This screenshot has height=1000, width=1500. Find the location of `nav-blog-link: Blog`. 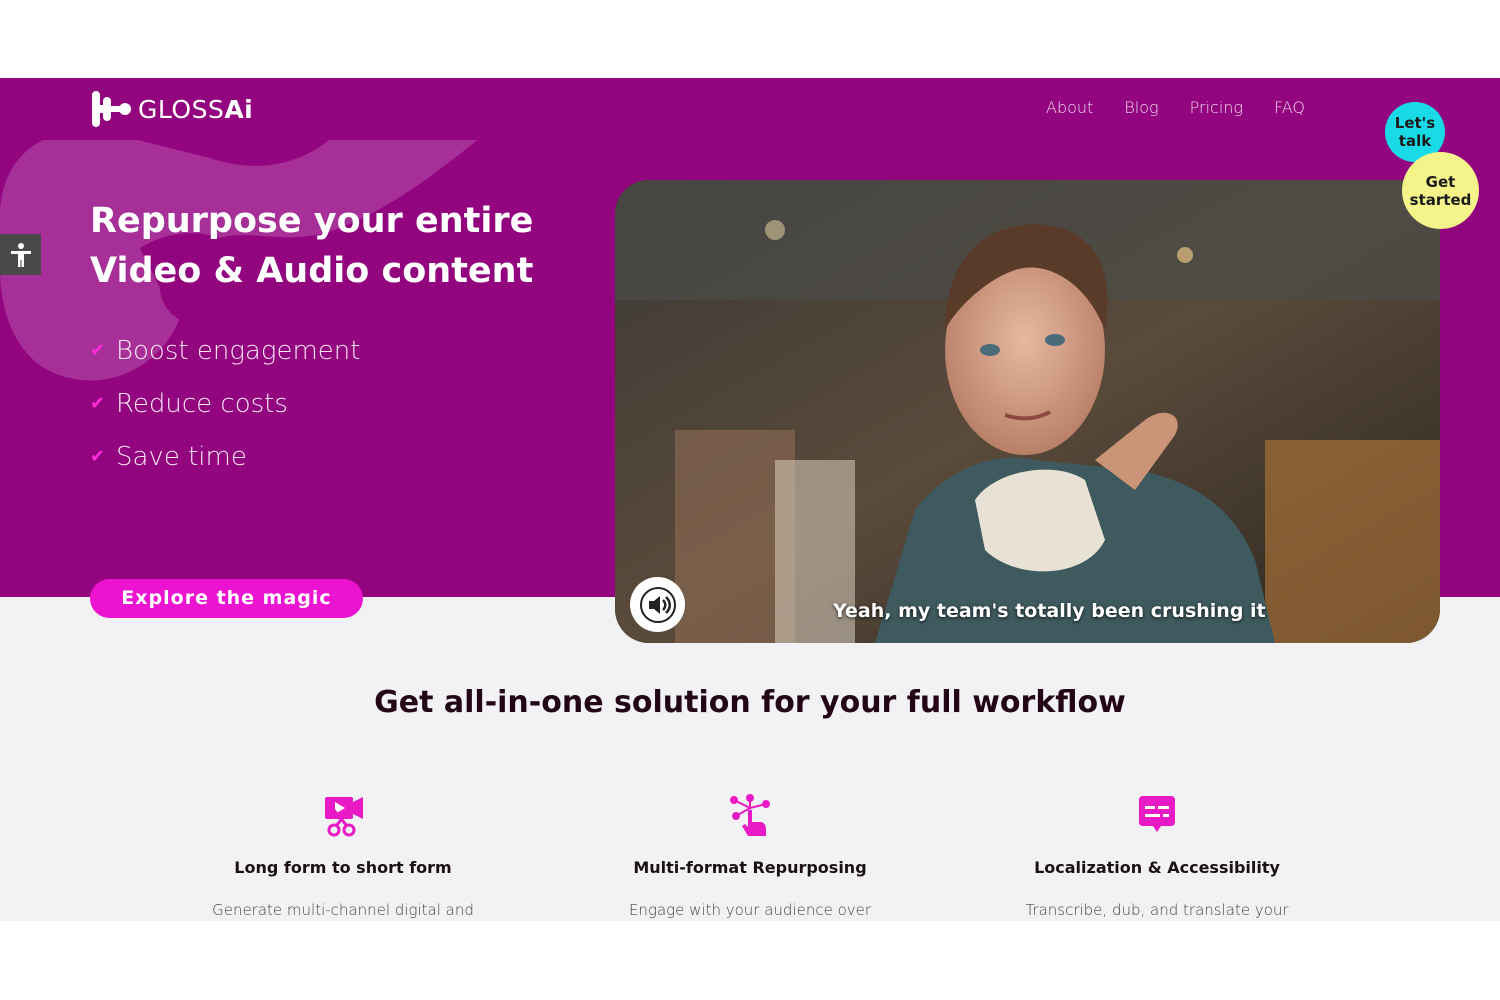

nav-blog-link: Blog is located at coordinates (1141, 107).